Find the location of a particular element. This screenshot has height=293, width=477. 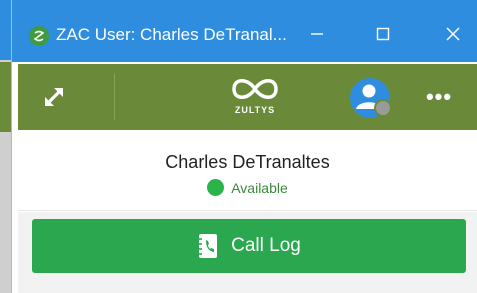

zac-app-icon is located at coordinates (39, 36).